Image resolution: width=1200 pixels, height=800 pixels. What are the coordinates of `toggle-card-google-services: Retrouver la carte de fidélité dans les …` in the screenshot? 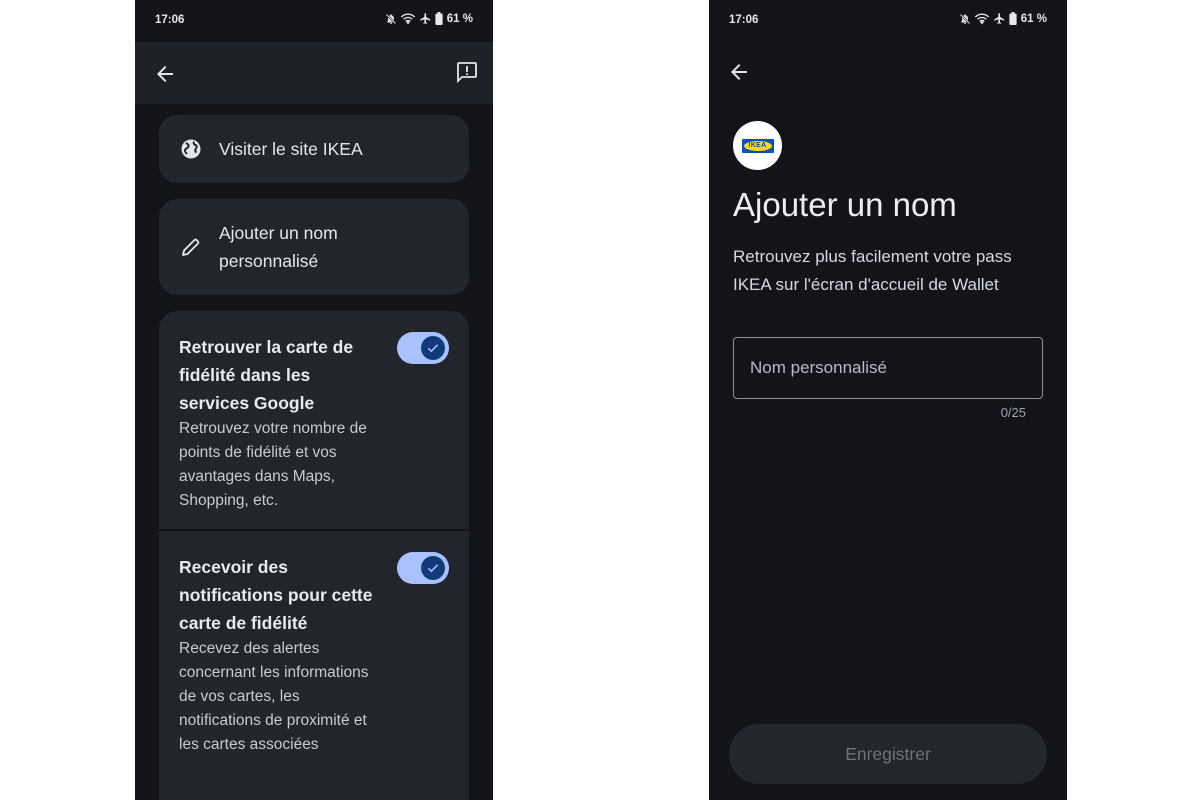 It's located at (314, 420).